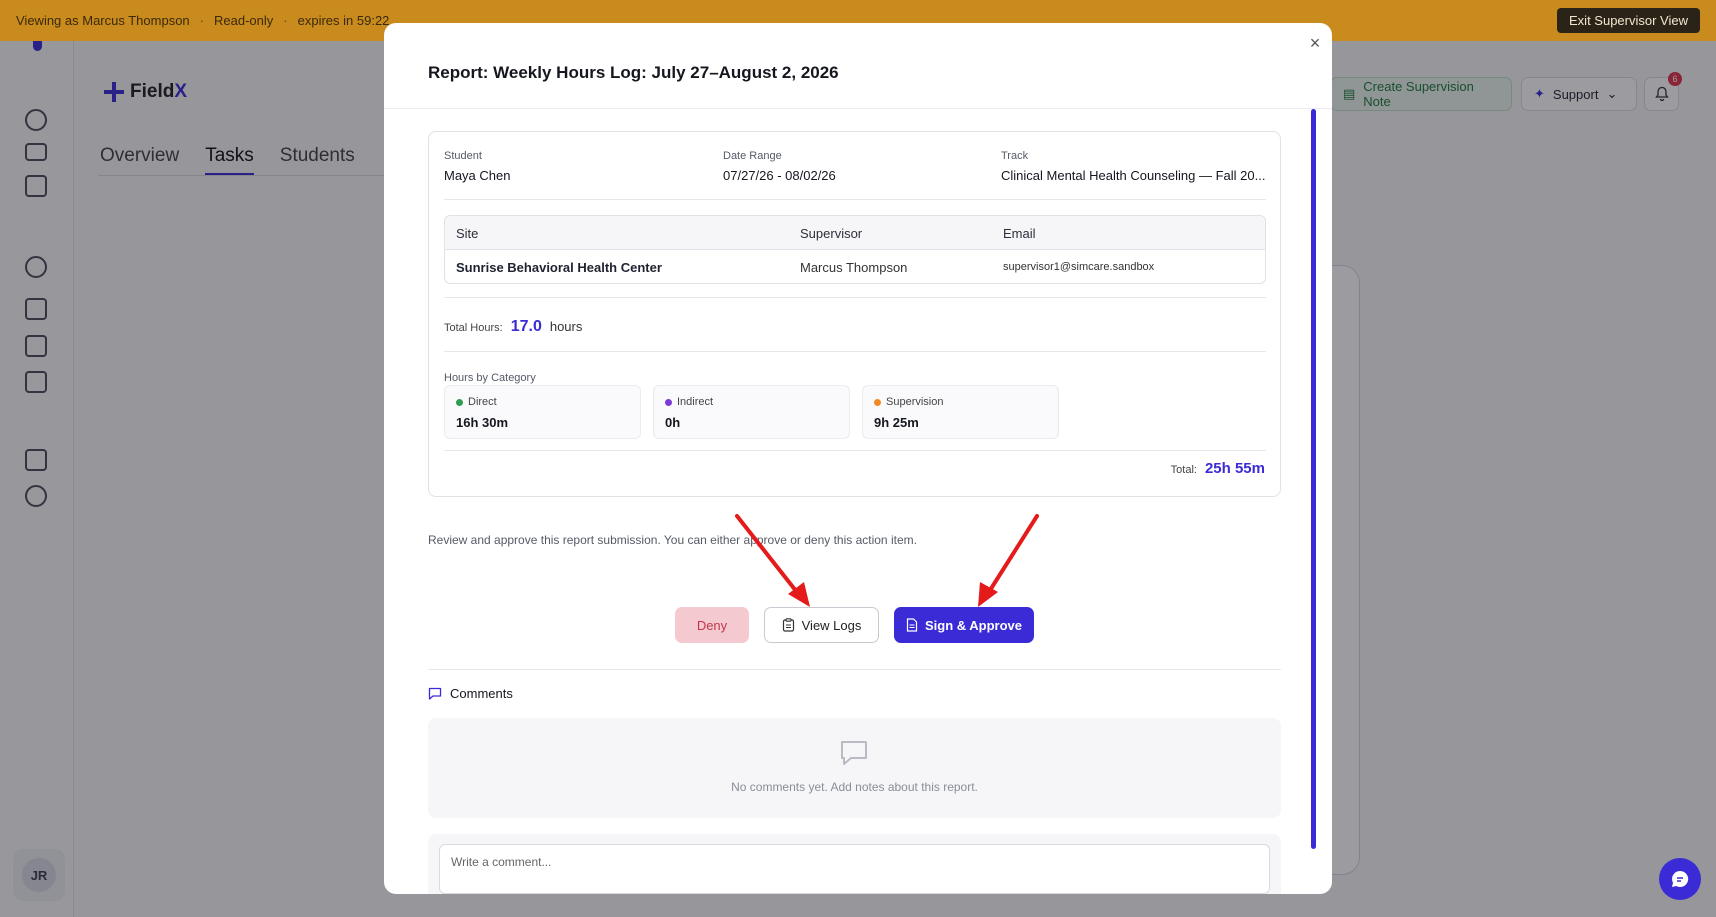 The image size is (1716, 917). Describe the element at coordinates (482, 402) in the screenshot. I see `category-name: Direct` at that location.